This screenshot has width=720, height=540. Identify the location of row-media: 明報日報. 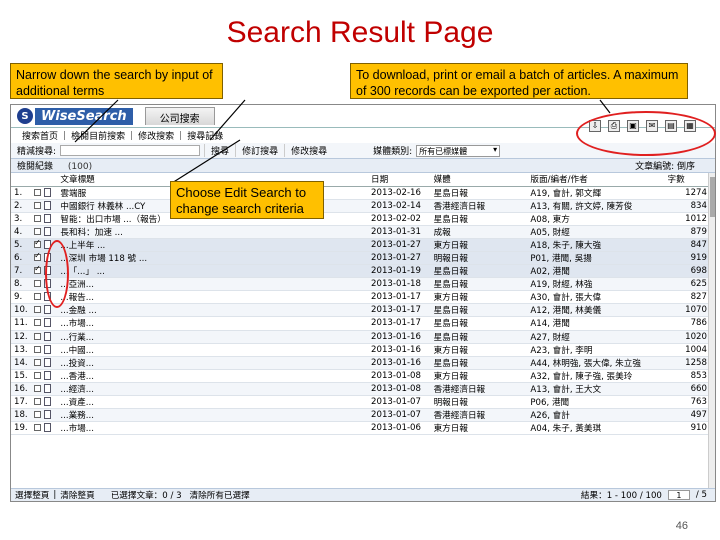
(479, 258).